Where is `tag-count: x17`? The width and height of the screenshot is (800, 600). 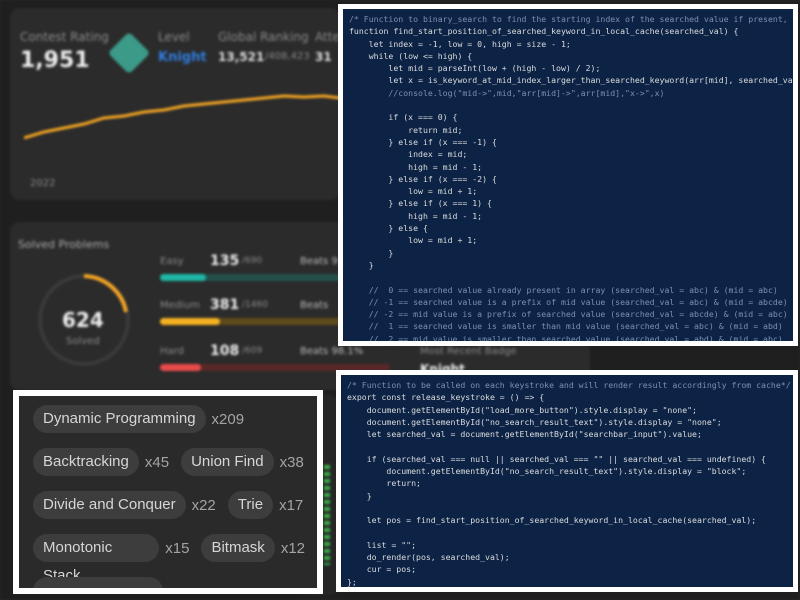
tag-count: x17 is located at coordinates (291, 505).